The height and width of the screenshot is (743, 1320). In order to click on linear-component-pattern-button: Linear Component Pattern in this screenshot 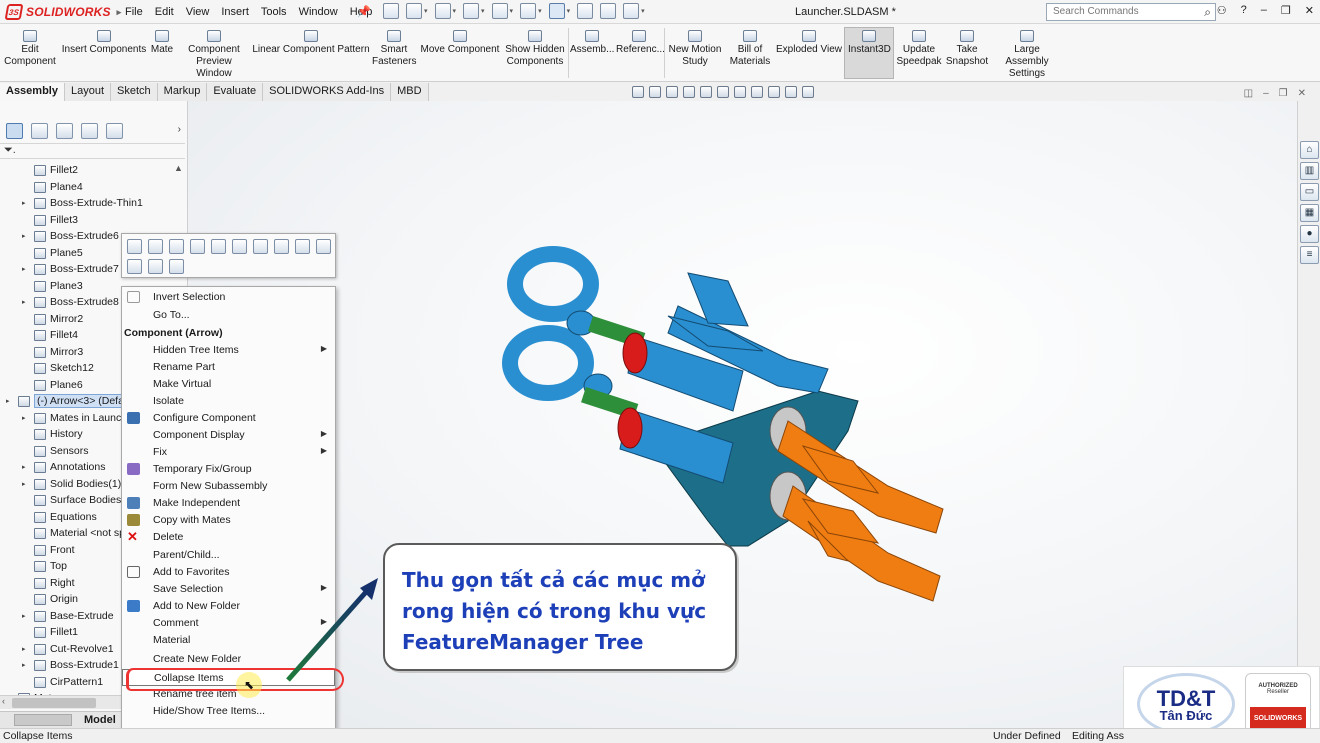, I will do `click(311, 43)`.